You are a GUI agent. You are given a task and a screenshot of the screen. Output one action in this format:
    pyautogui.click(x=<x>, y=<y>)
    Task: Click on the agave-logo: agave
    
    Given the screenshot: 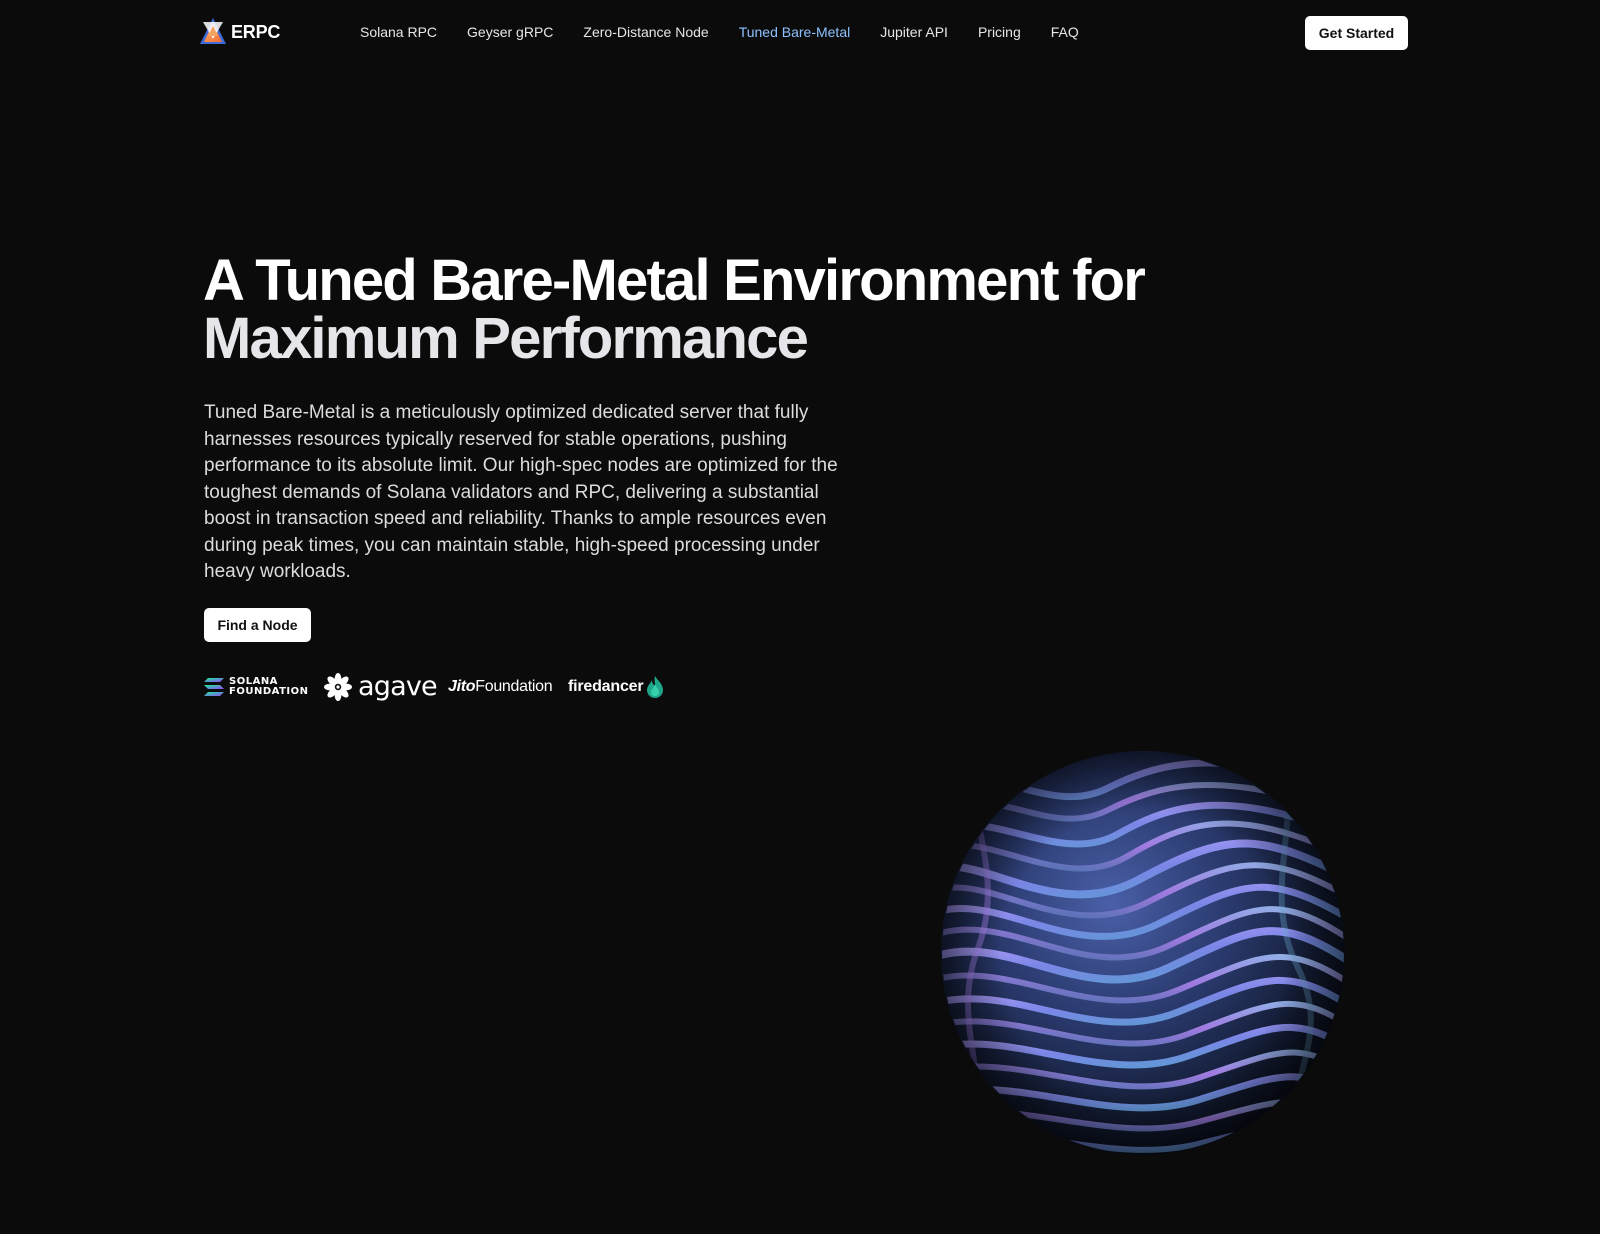 What is the action you would take?
    pyautogui.click(x=381, y=687)
    